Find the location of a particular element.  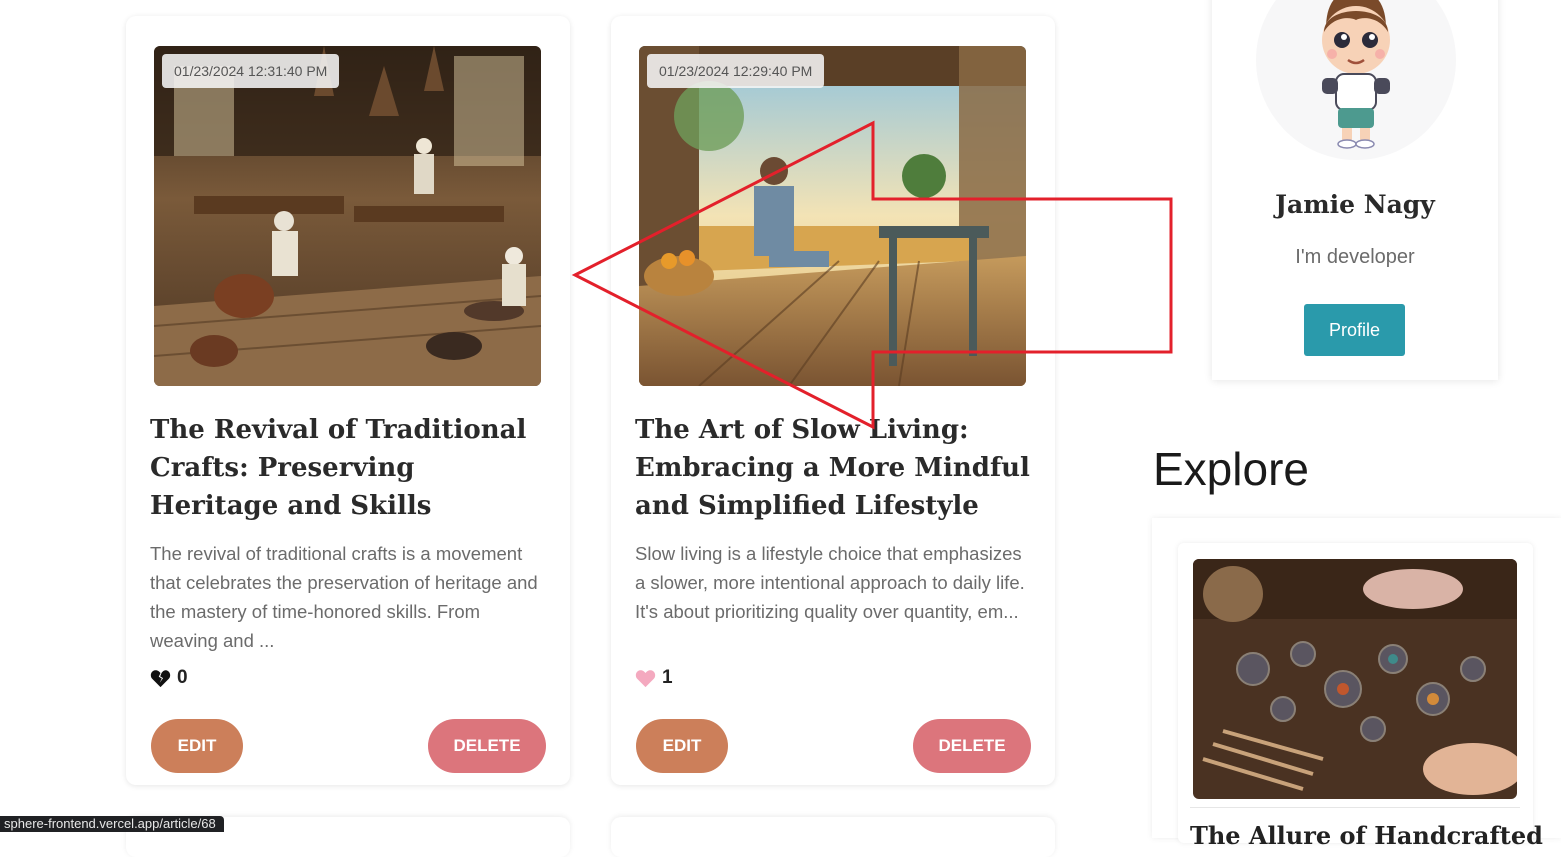

slow-living-image is located at coordinates (832, 216).